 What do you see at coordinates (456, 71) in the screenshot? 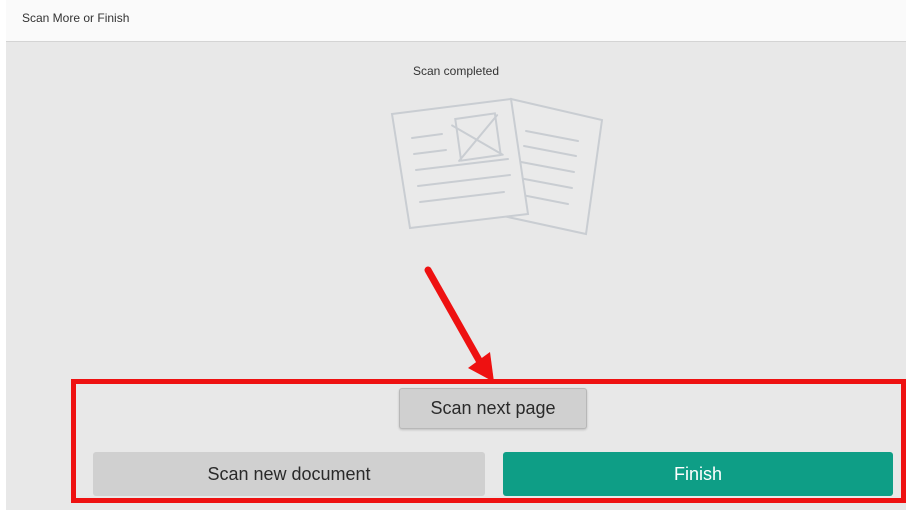
I see `scan-status-text: Scan completed` at bounding box center [456, 71].